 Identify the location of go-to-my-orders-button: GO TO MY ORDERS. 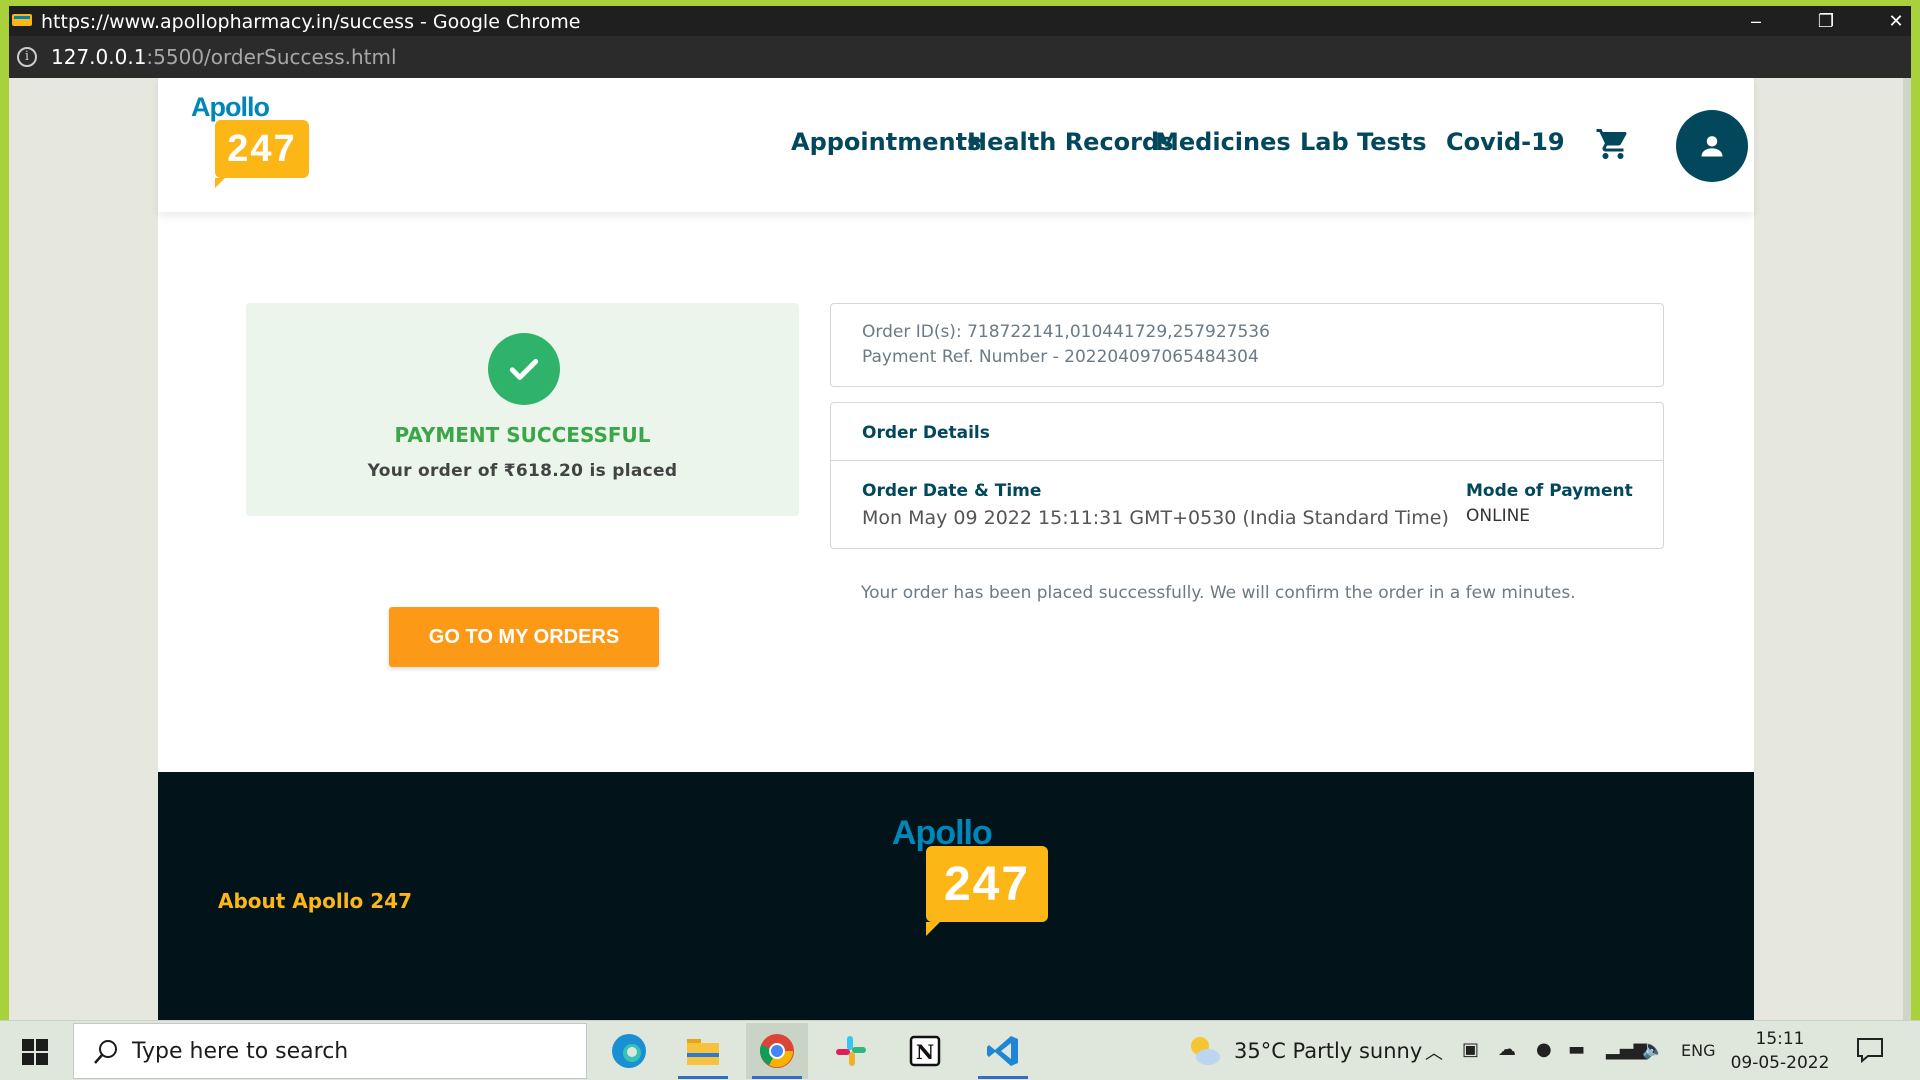
(524, 637).